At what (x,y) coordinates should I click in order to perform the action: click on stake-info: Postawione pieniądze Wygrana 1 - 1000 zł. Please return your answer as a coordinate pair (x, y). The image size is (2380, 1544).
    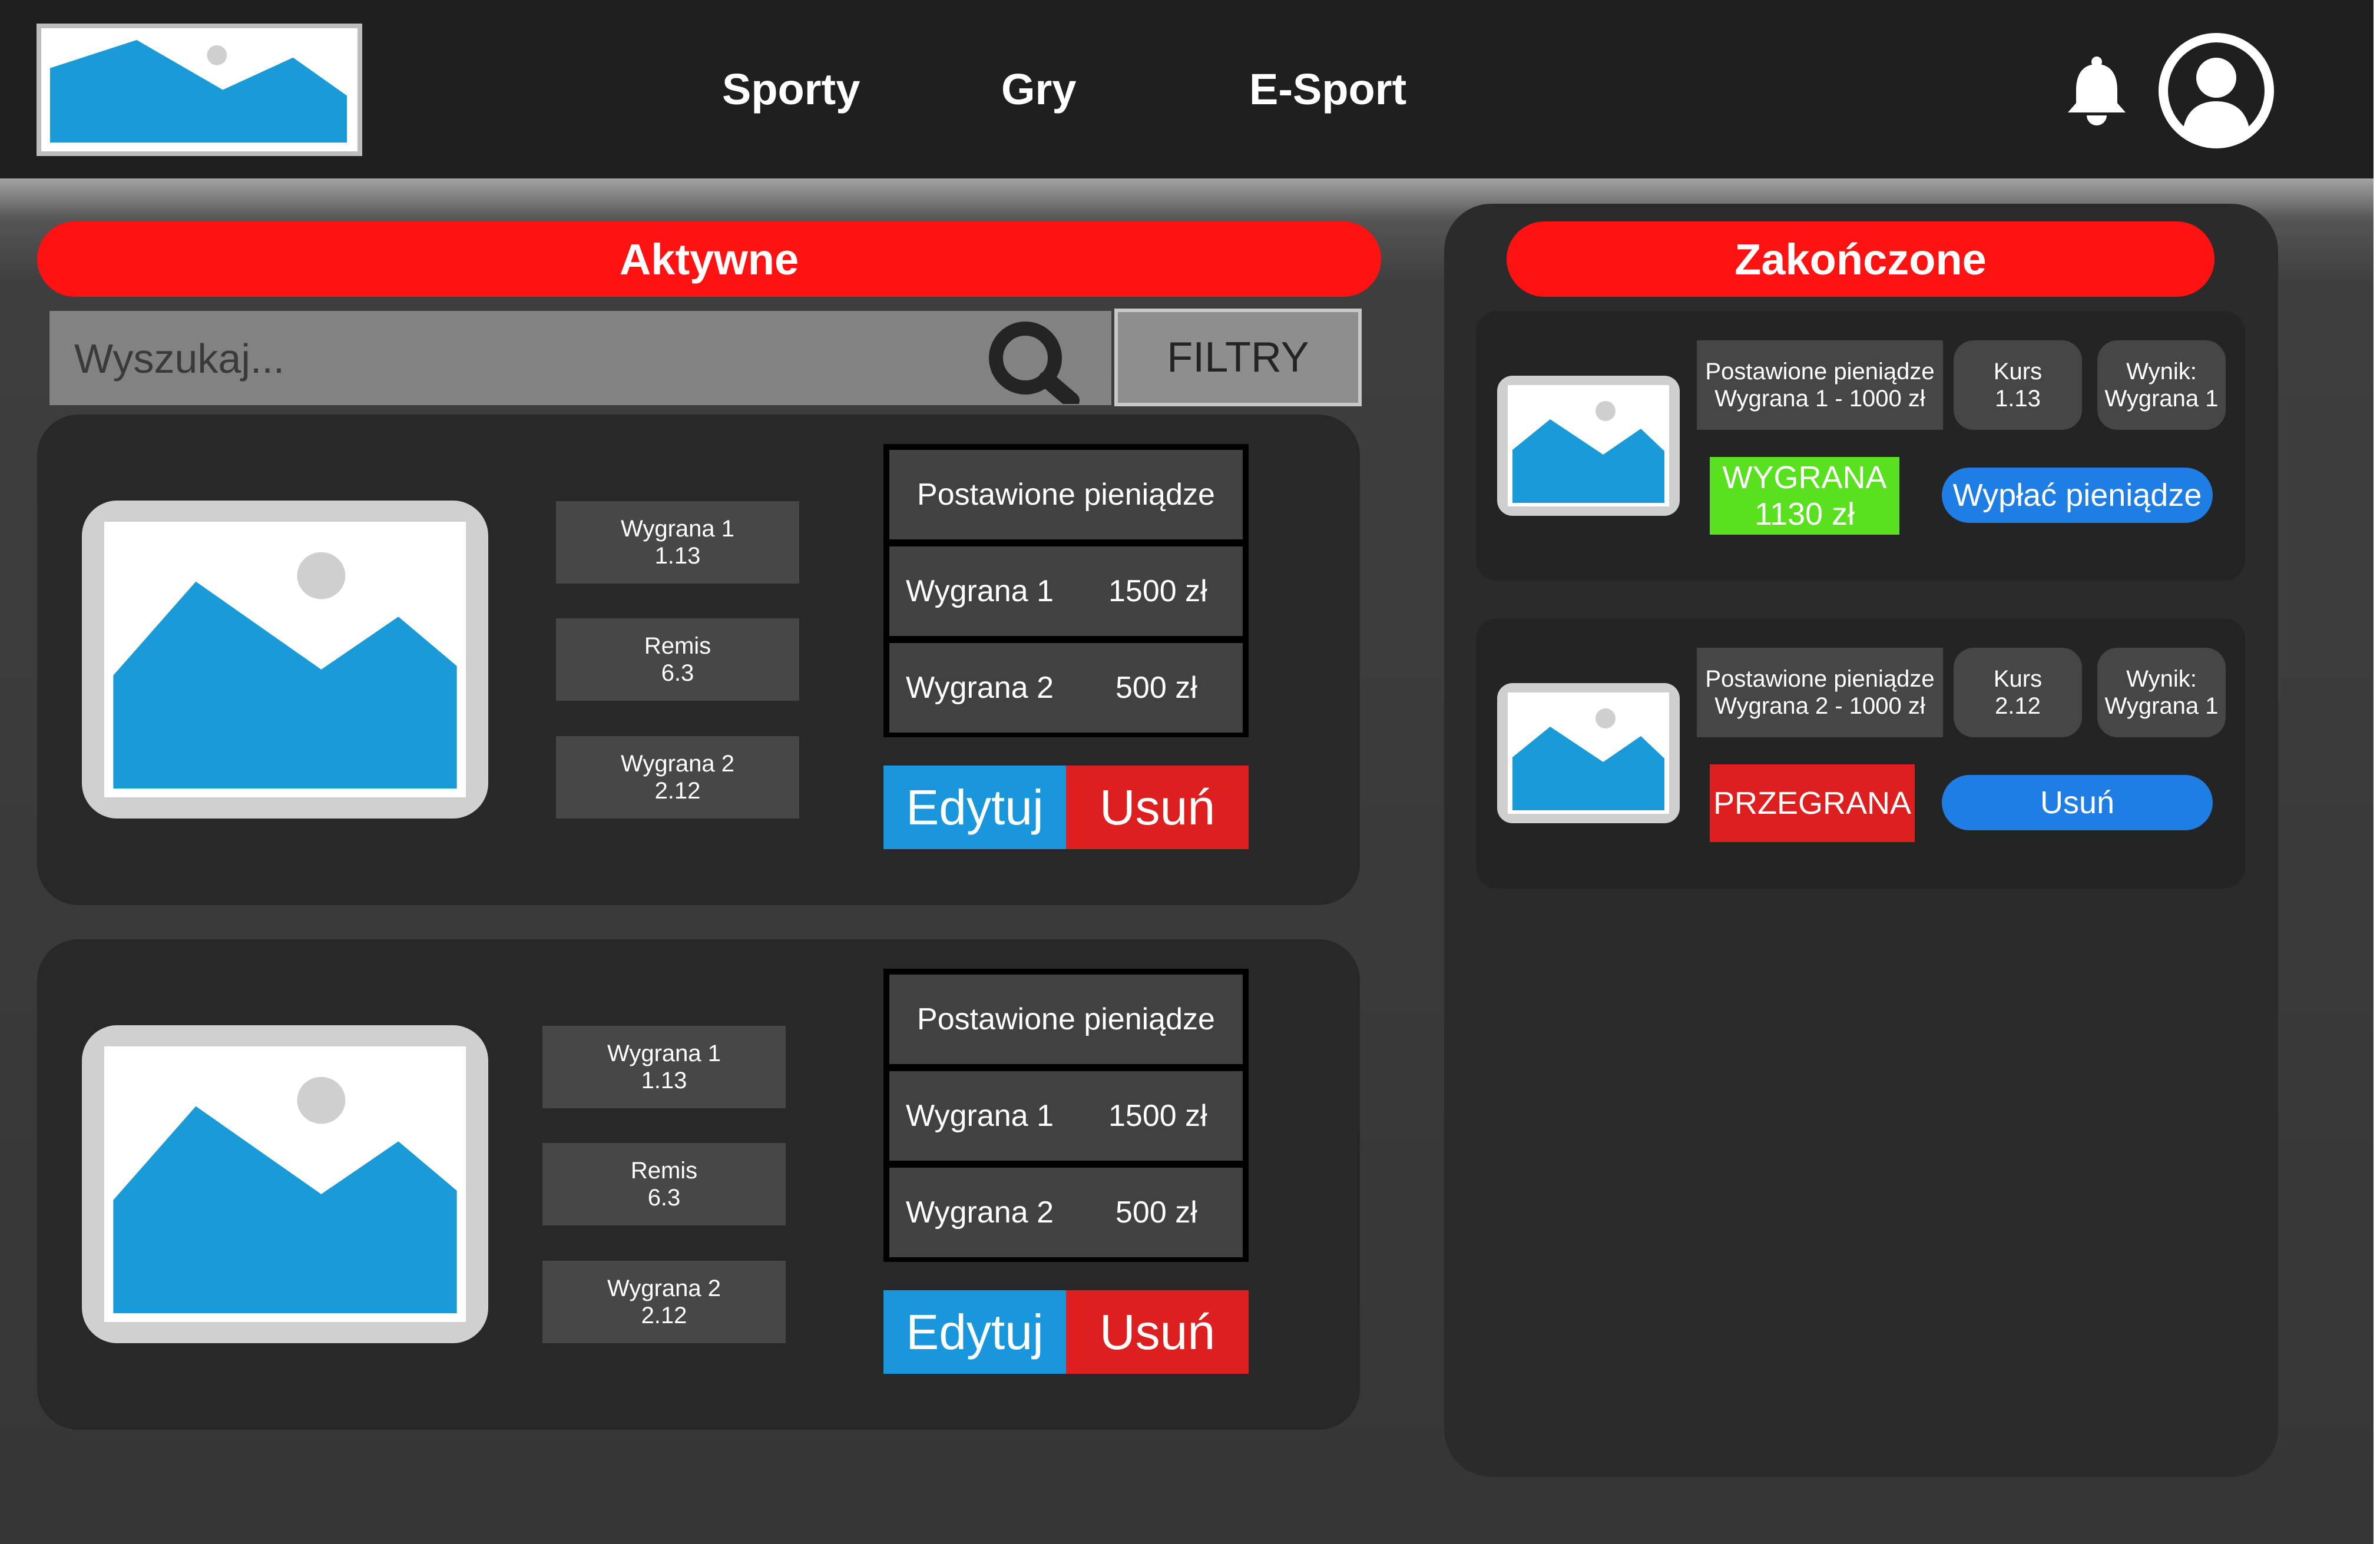
    Looking at the image, I should click on (1820, 385).